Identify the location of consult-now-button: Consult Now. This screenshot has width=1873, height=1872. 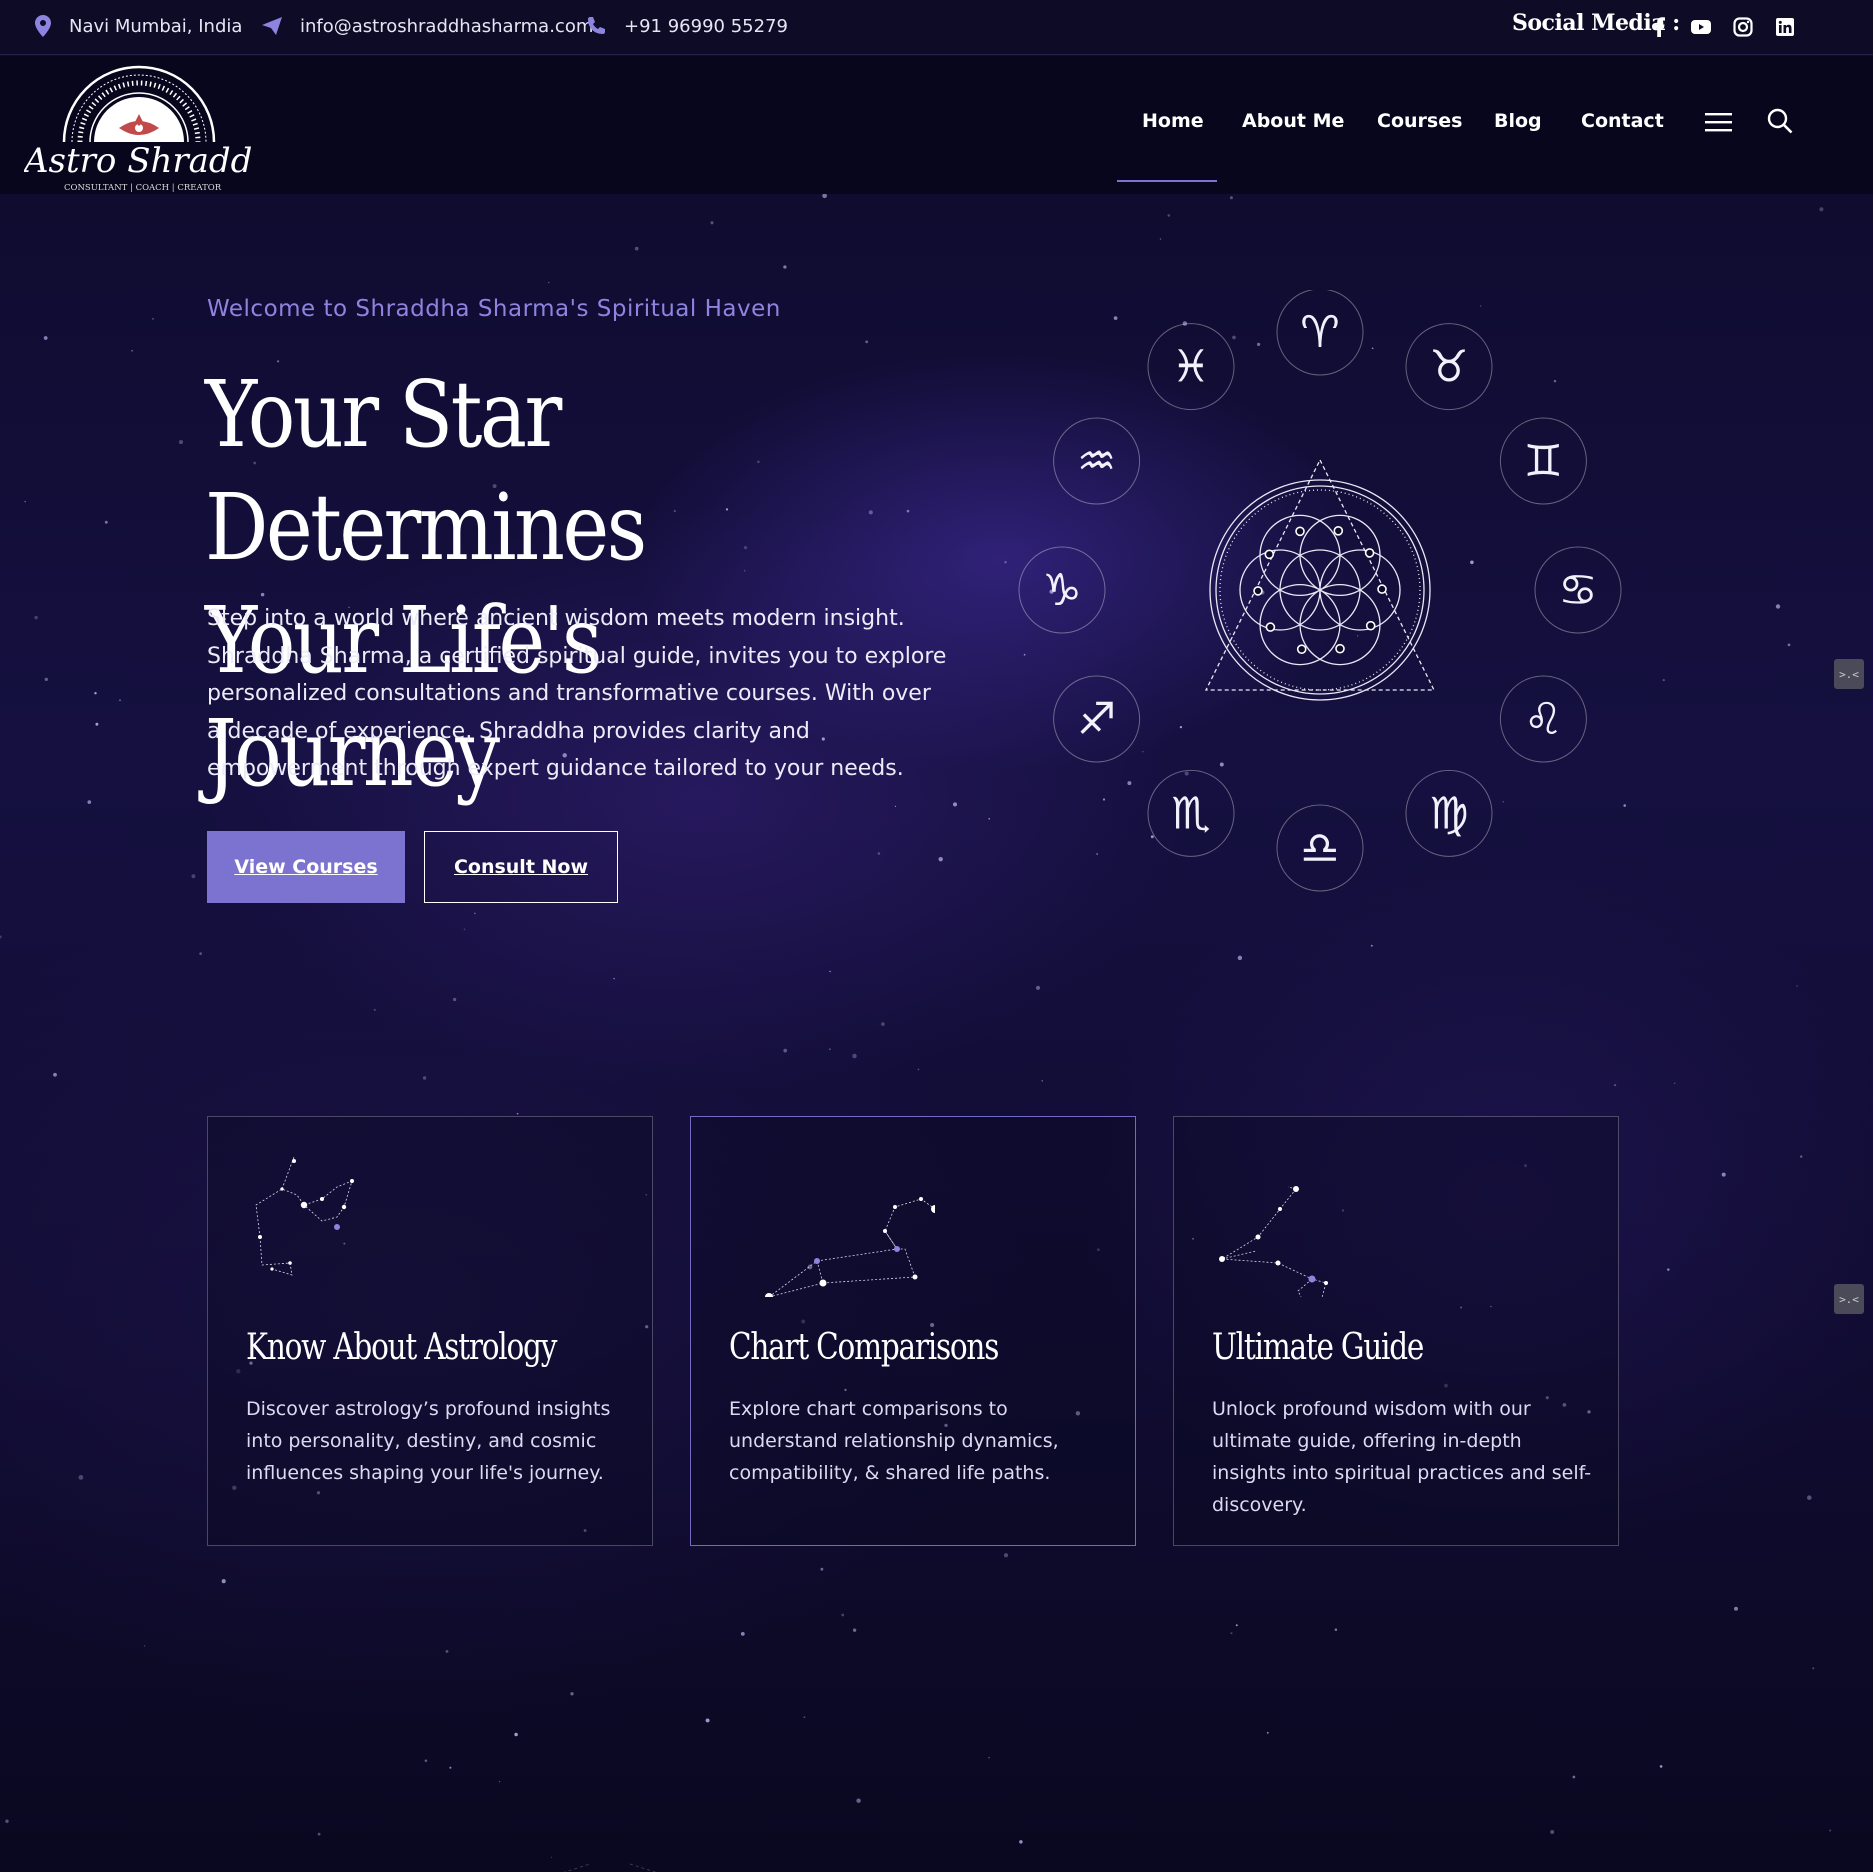
(521, 867).